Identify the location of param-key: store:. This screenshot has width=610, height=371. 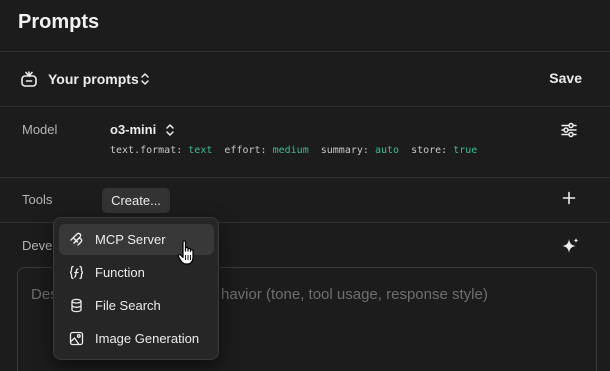
(429, 150).